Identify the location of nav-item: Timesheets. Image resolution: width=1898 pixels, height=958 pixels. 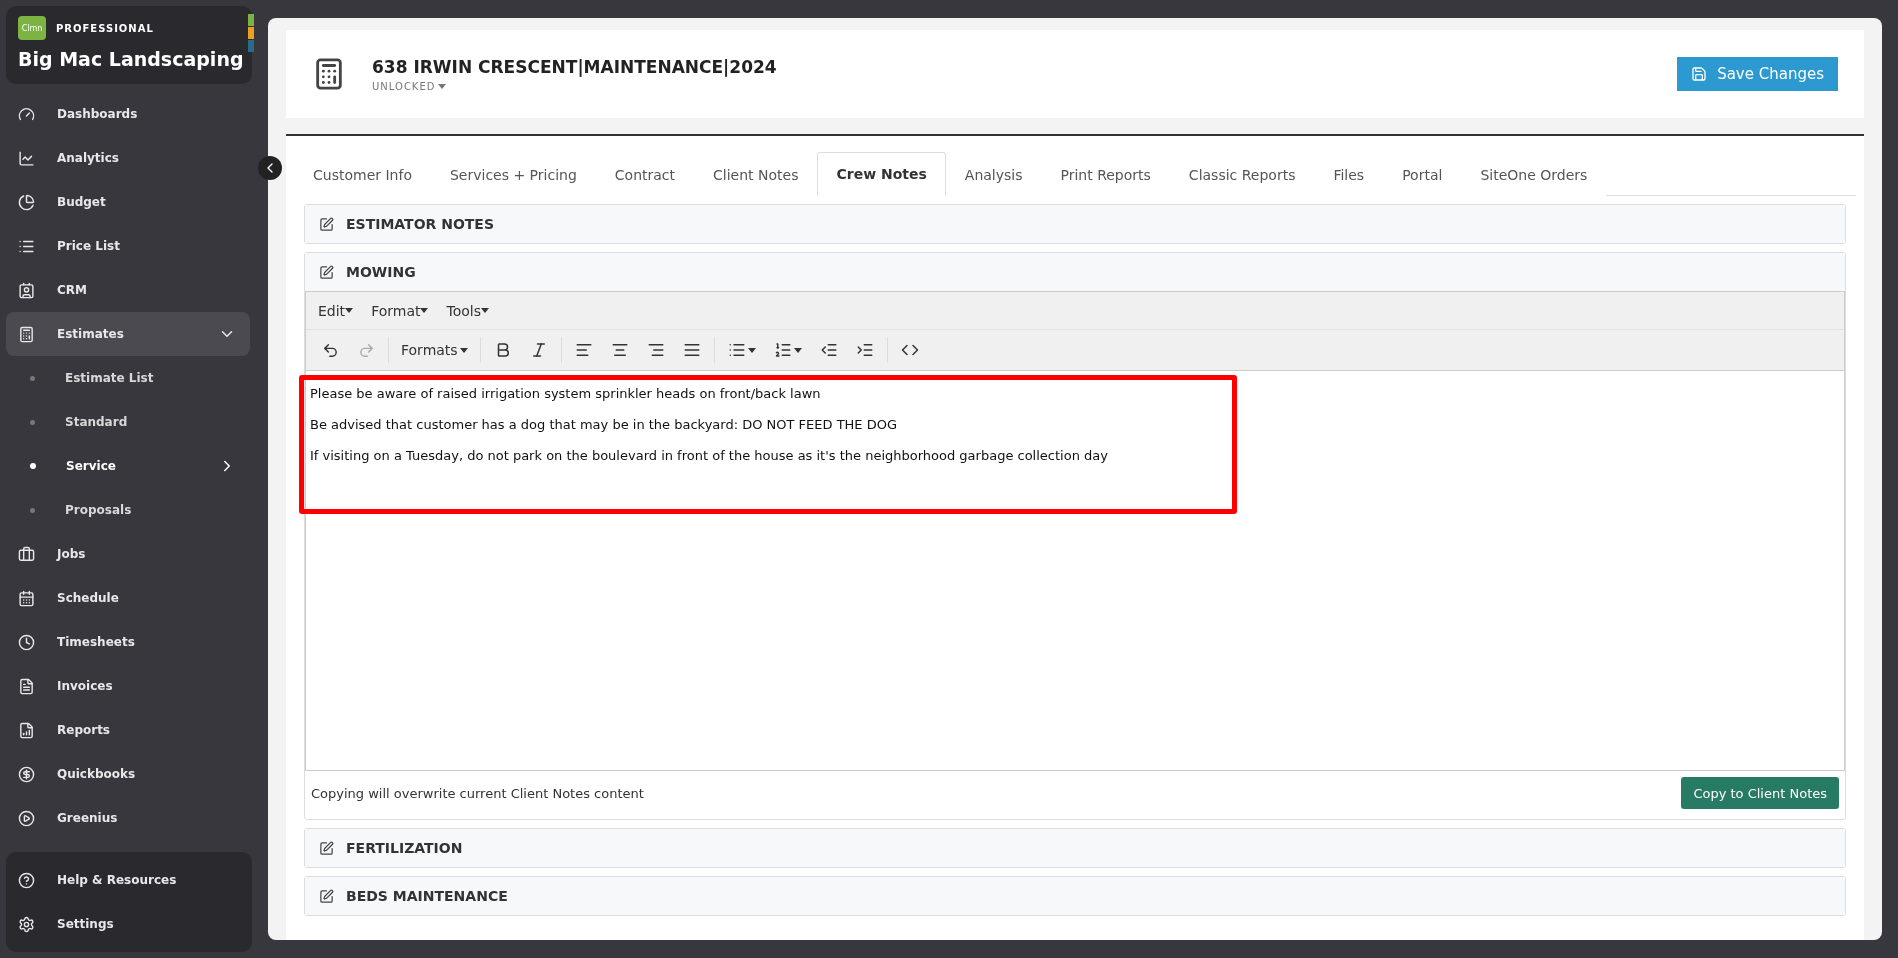
(128, 642).